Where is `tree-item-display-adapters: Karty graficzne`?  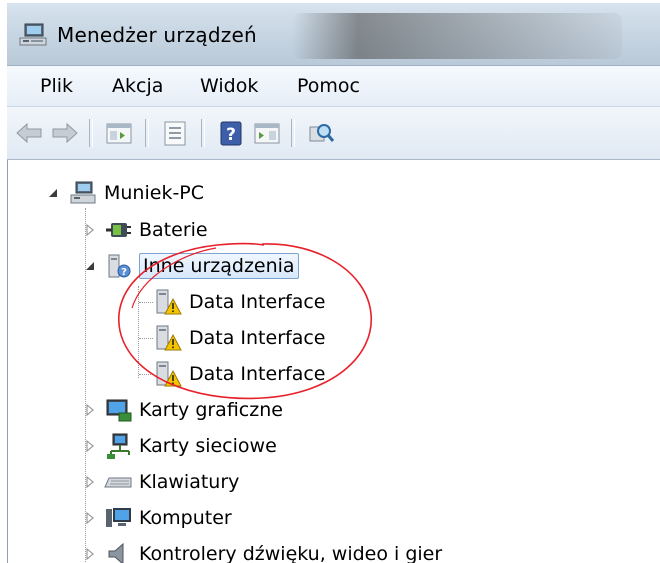
tree-item-display-adapters: Karty graficzne is located at coordinates (183, 410).